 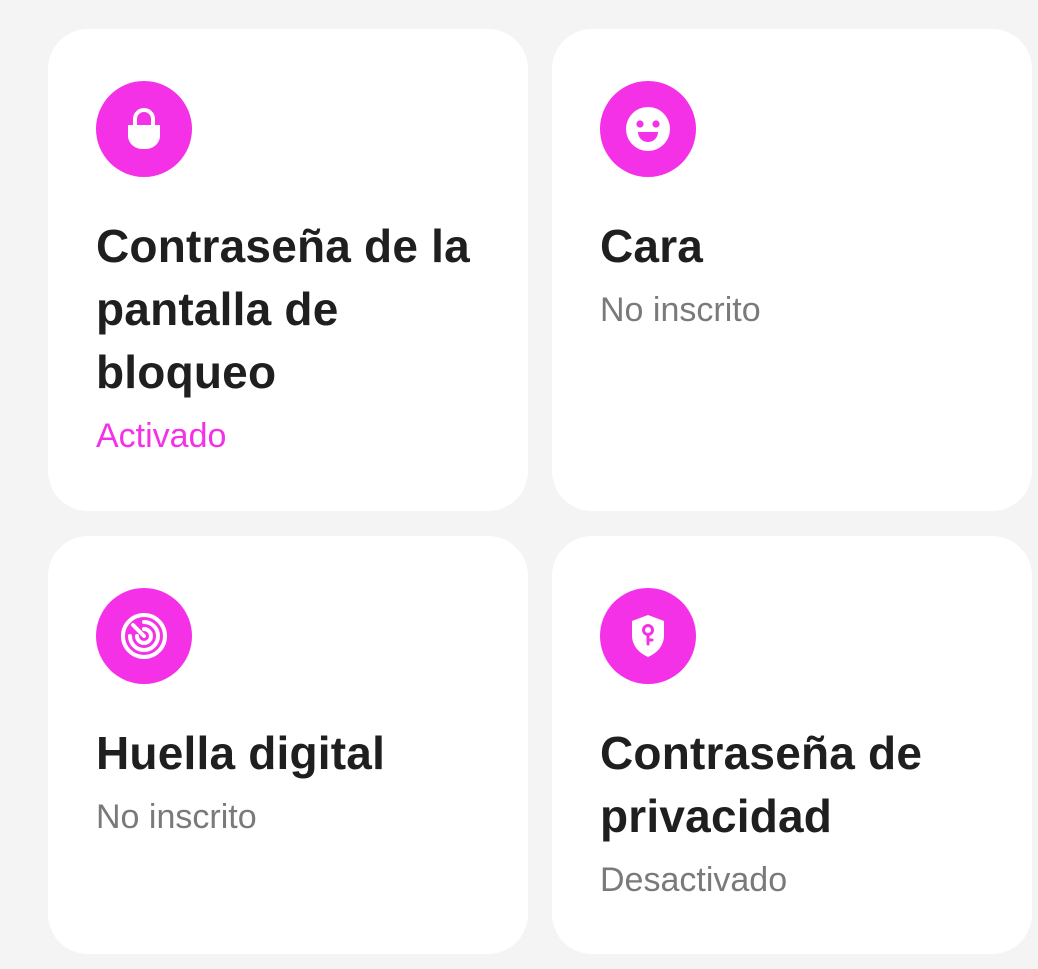 What do you see at coordinates (652, 246) in the screenshot?
I see `card-title: Cara` at bounding box center [652, 246].